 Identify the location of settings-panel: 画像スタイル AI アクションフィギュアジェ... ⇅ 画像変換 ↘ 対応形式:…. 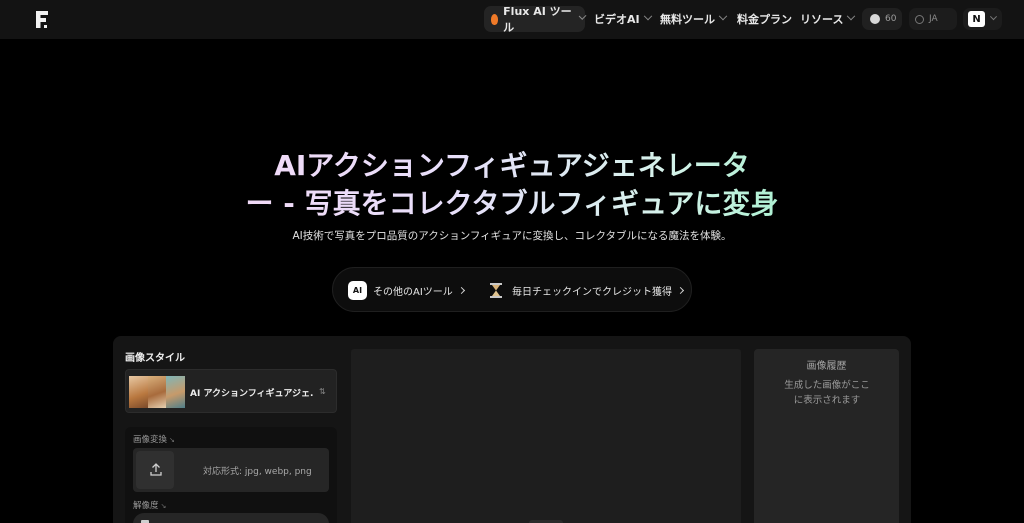
(231, 429).